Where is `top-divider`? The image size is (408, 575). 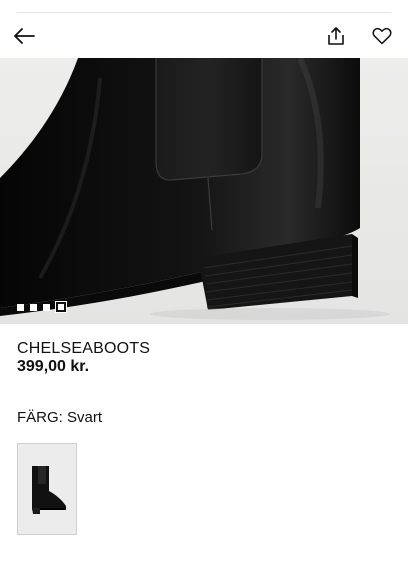 top-divider is located at coordinates (204, 12).